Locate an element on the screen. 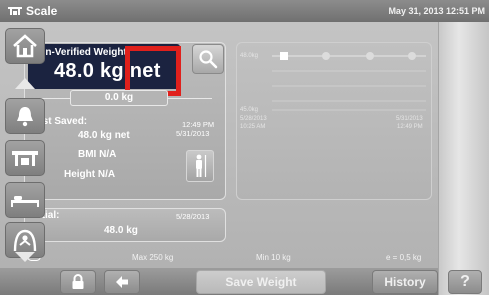 The height and width of the screenshot is (295, 489). scroll-up-button is located at coordinates (25, 83).